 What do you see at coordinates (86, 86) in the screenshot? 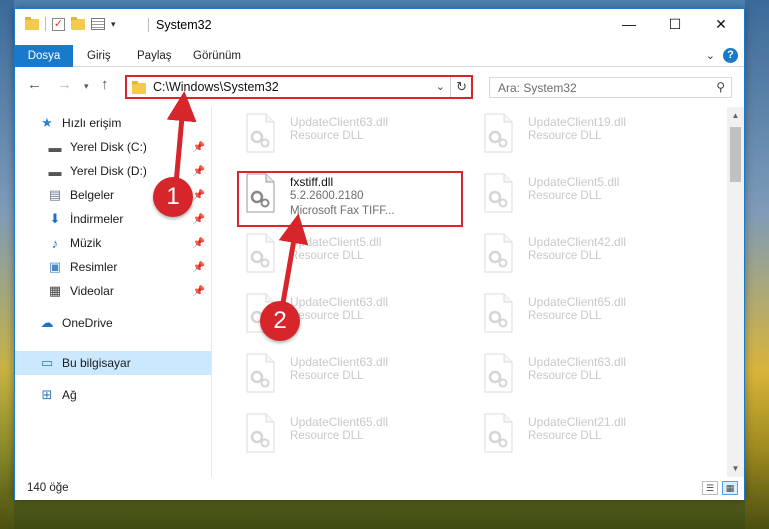
I see `recent-locations-chevron-icon: ▾` at bounding box center [86, 86].